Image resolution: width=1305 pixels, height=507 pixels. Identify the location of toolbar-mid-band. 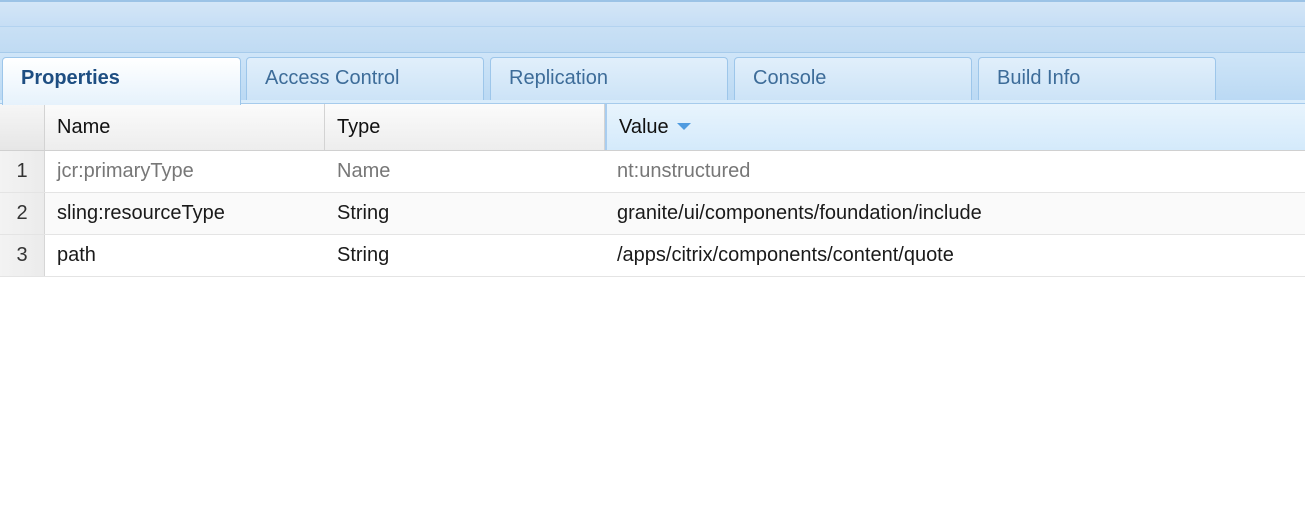
(652, 39).